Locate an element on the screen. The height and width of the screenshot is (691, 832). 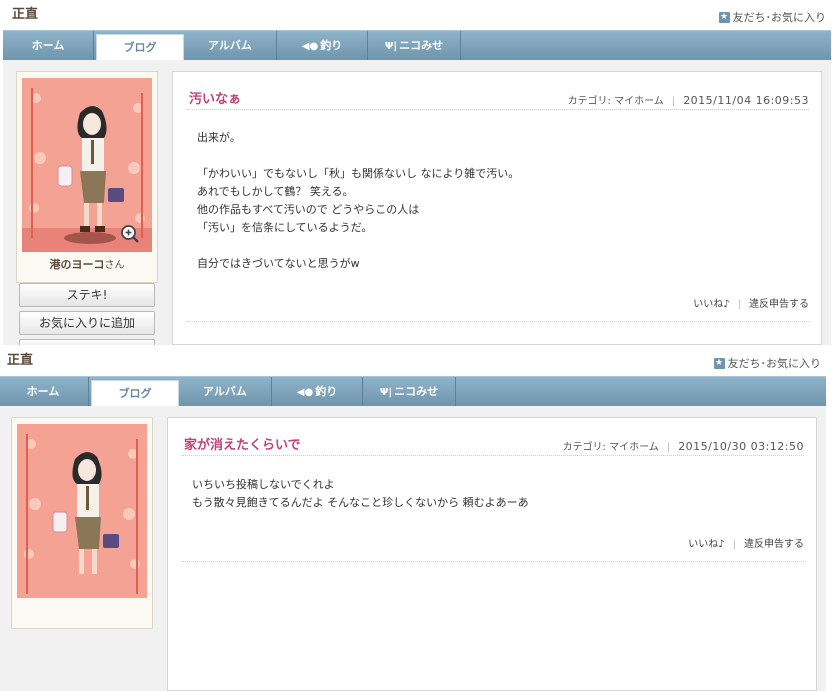
post-title: 家が消えたくらいで is located at coordinates (242, 443).